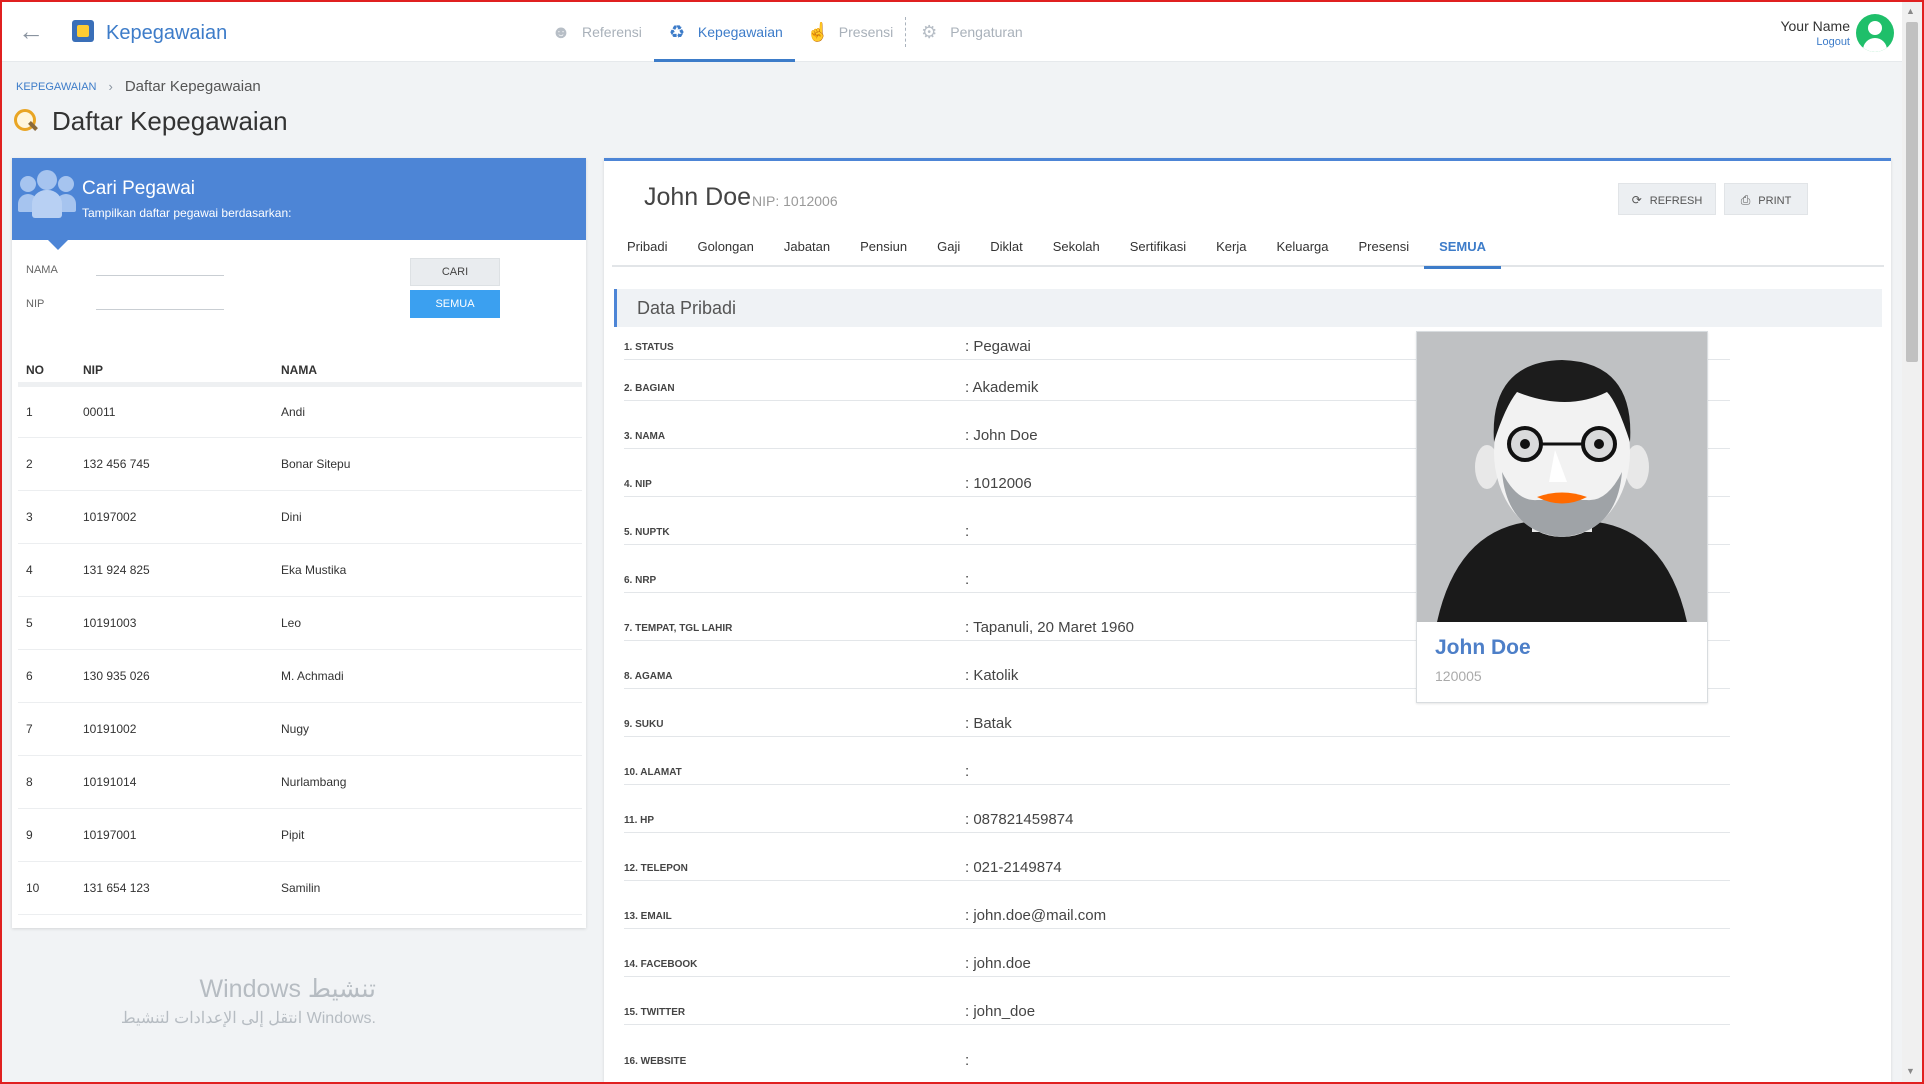  Describe the element at coordinates (1076, 249) in the screenshot. I see `tab-sekolah: Sekolah` at that location.